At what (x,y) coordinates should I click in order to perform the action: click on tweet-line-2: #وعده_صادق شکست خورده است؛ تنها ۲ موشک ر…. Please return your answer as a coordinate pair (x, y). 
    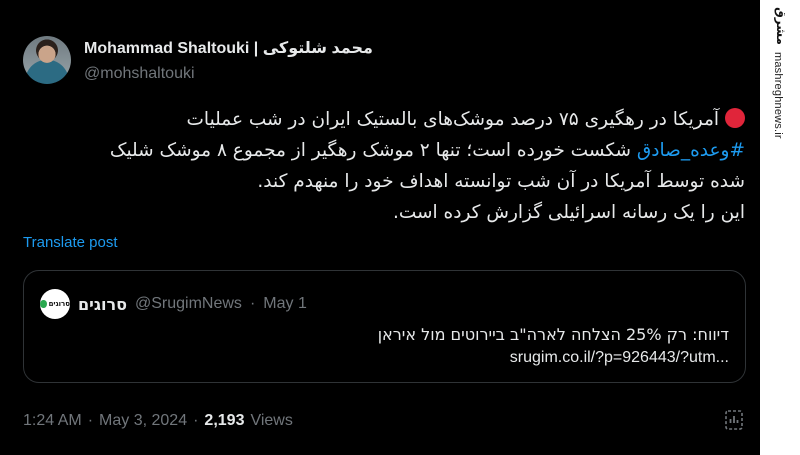
    Looking at the image, I should click on (427, 150).